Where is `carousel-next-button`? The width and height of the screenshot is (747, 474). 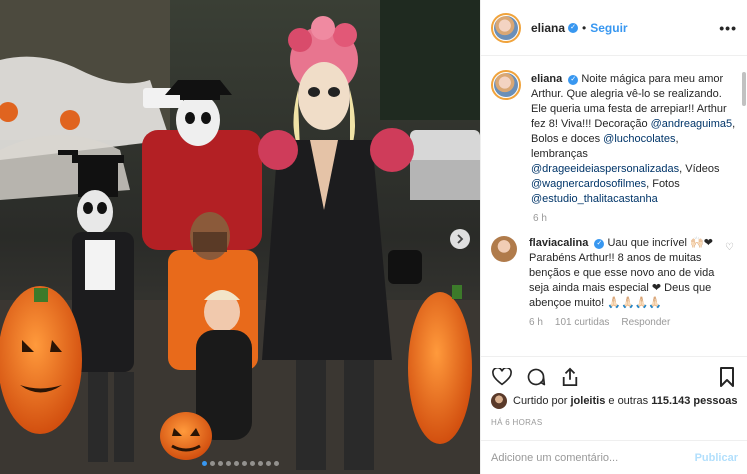
carousel-next-button is located at coordinates (460, 239).